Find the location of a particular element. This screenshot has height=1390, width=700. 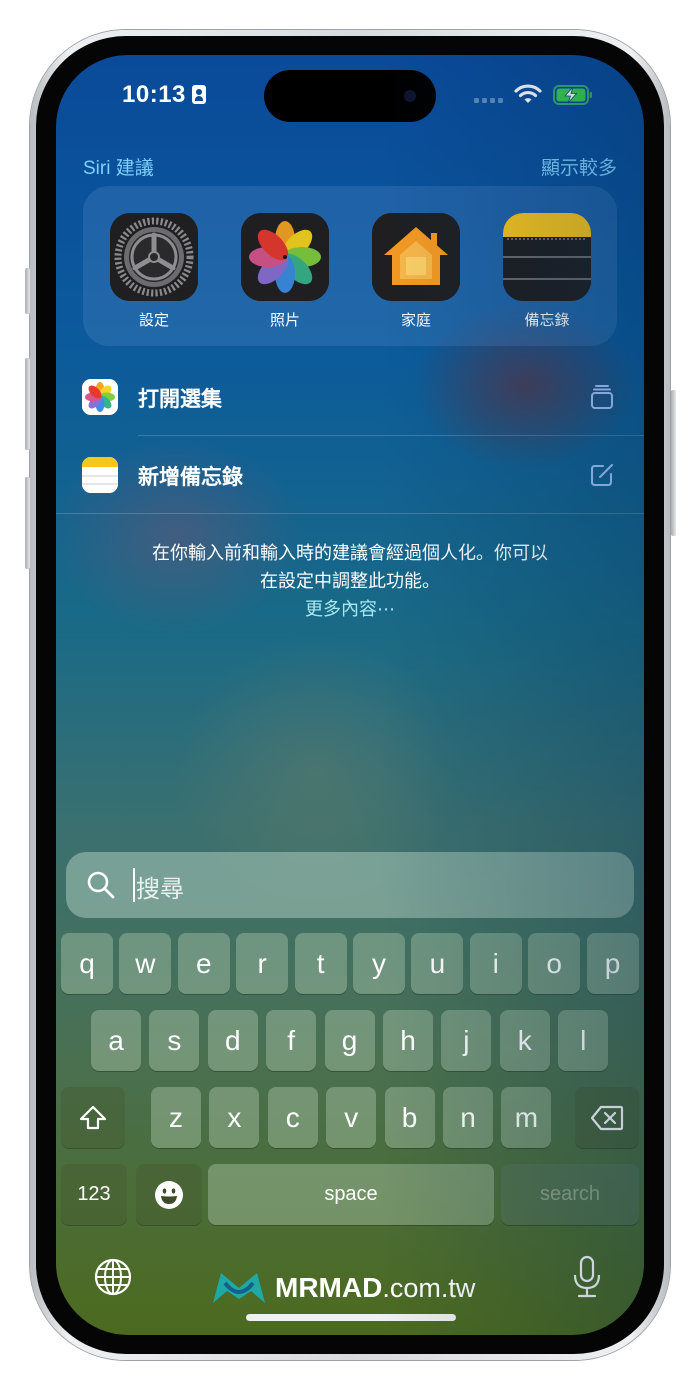

wifi-icon is located at coordinates (528, 93).